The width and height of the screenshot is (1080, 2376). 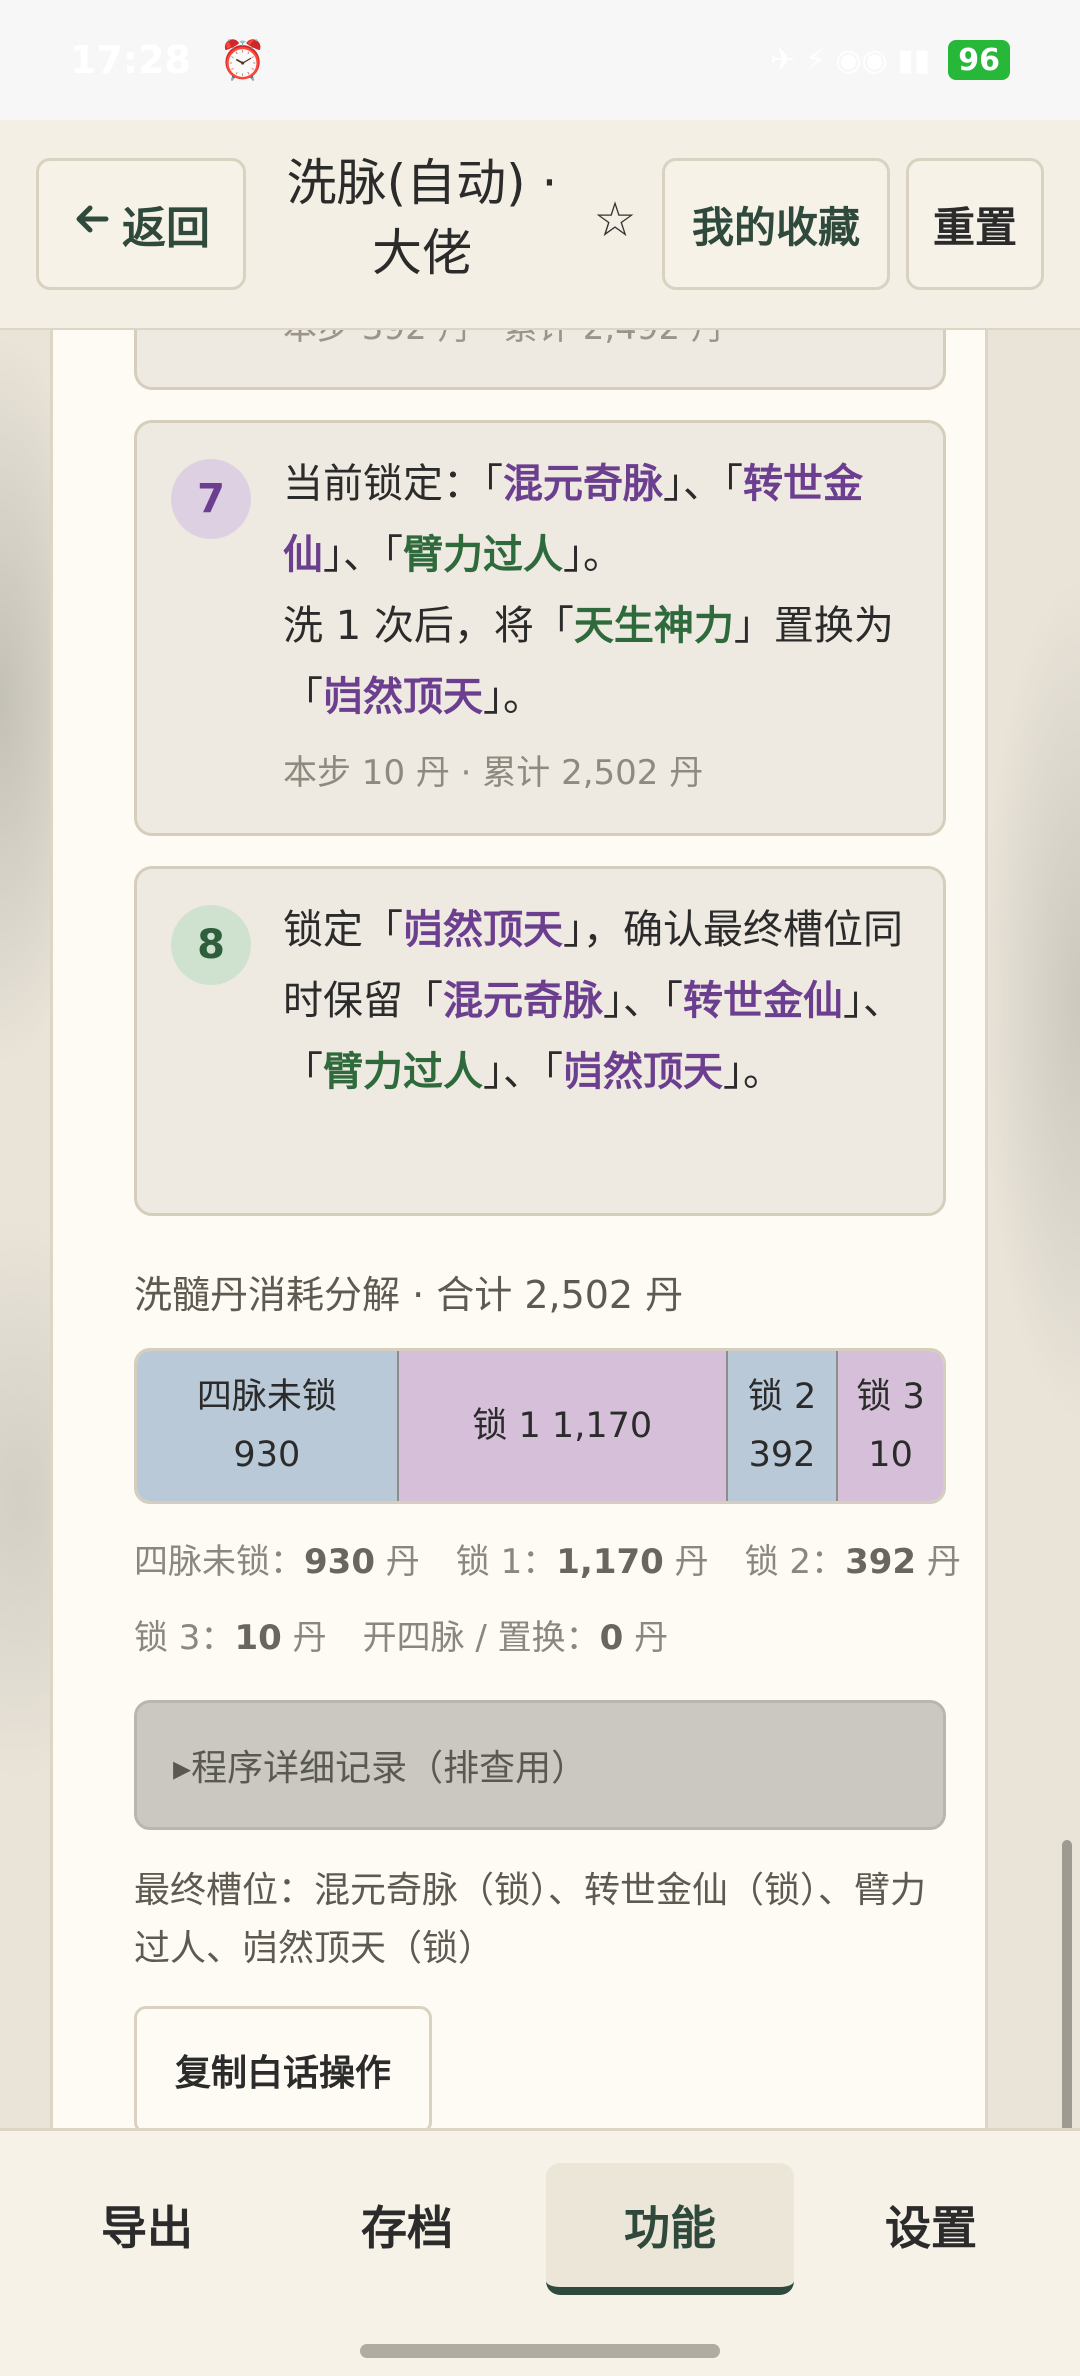 I want to click on details-log-toggle: ▸程序详细记录（排查用）, so click(x=540, y=1765).